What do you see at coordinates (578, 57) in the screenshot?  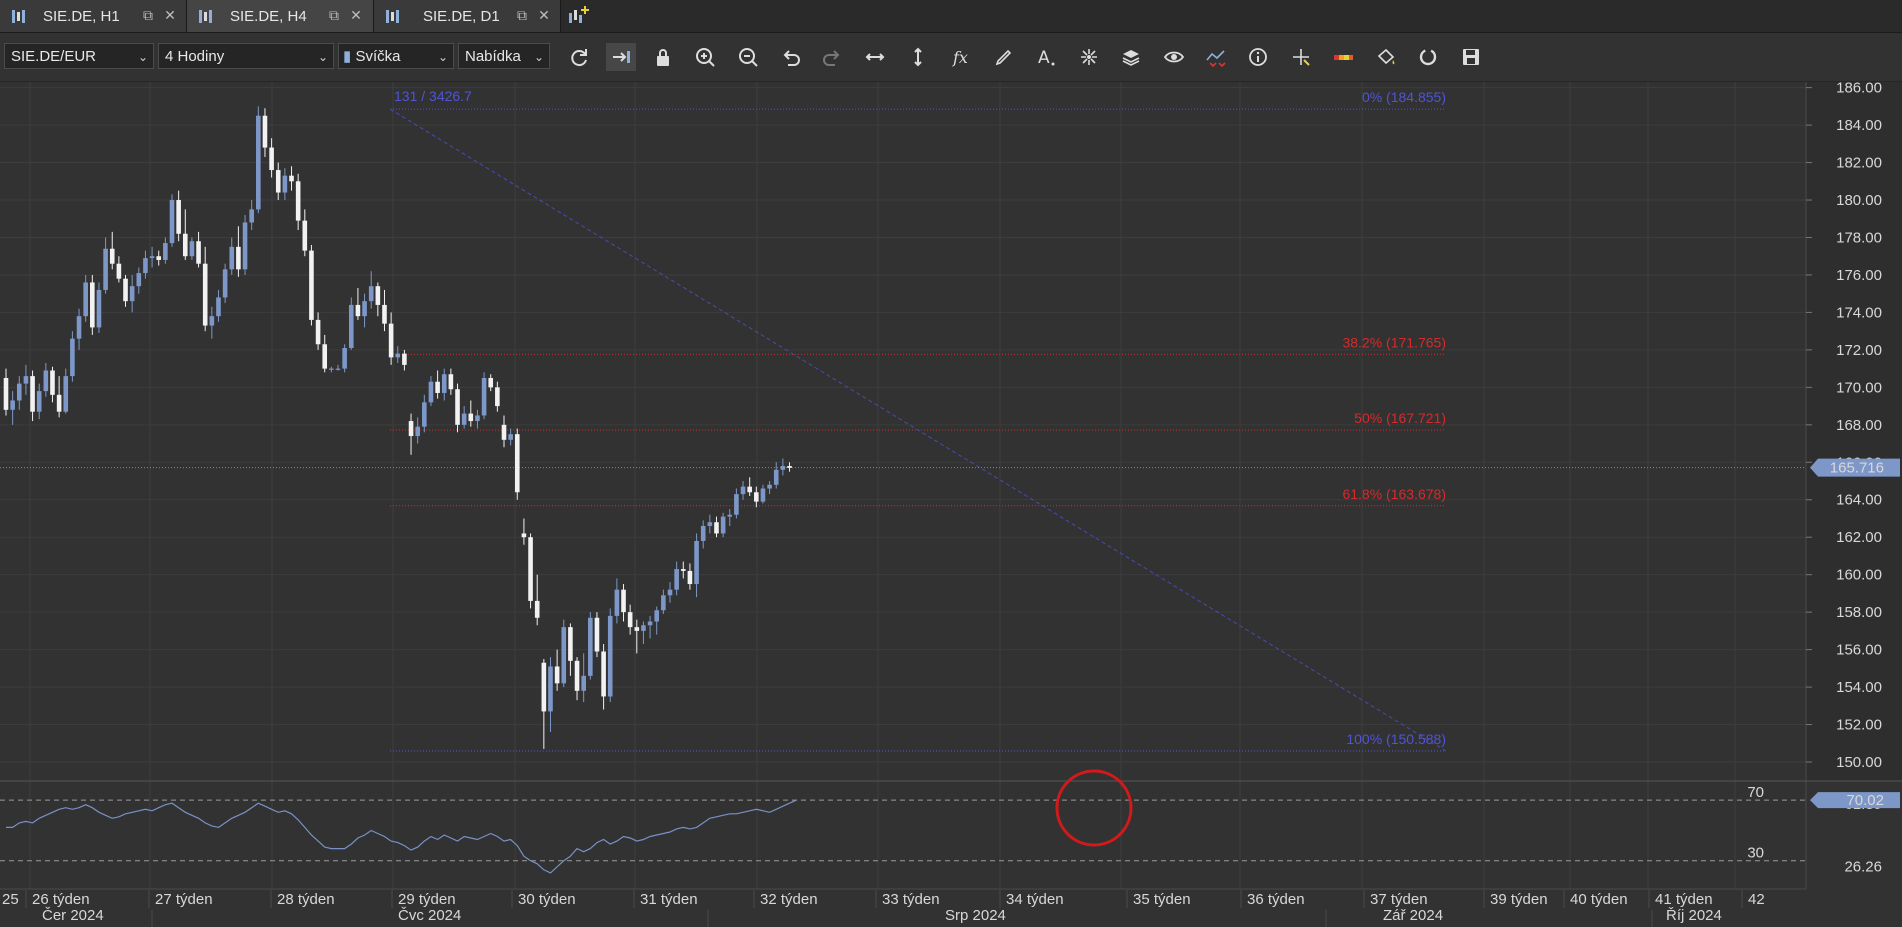 I see `refresh-icon` at bounding box center [578, 57].